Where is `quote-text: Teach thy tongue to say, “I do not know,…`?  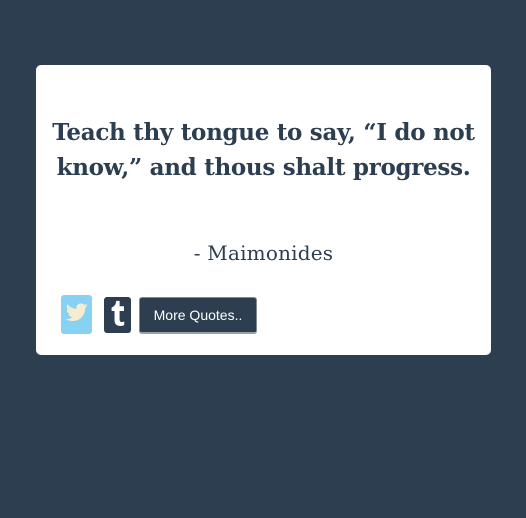
quote-text: Teach thy tongue to say, “I do not know,… is located at coordinates (263, 150).